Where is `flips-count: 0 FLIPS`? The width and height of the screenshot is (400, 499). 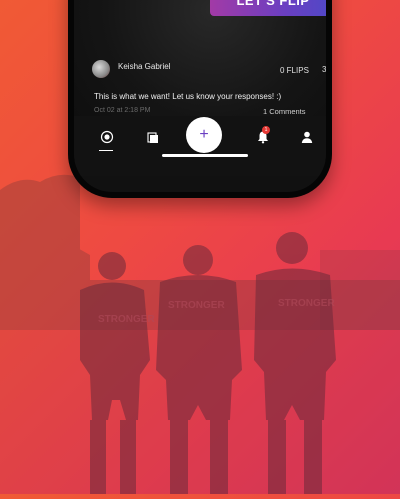
flips-count: 0 FLIPS is located at coordinates (294, 70).